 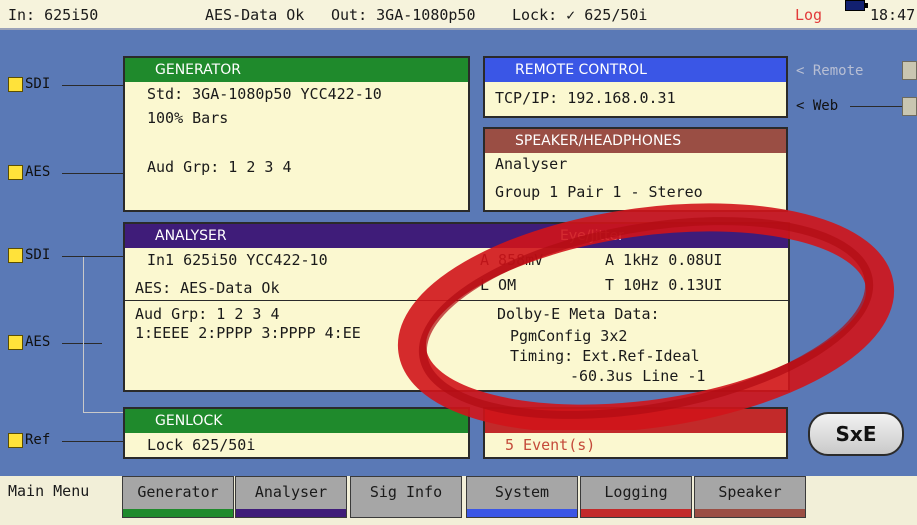 What do you see at coordinates (92, 441) in the screenshot?
I see `ref-line` at bounding box center [92, 441].